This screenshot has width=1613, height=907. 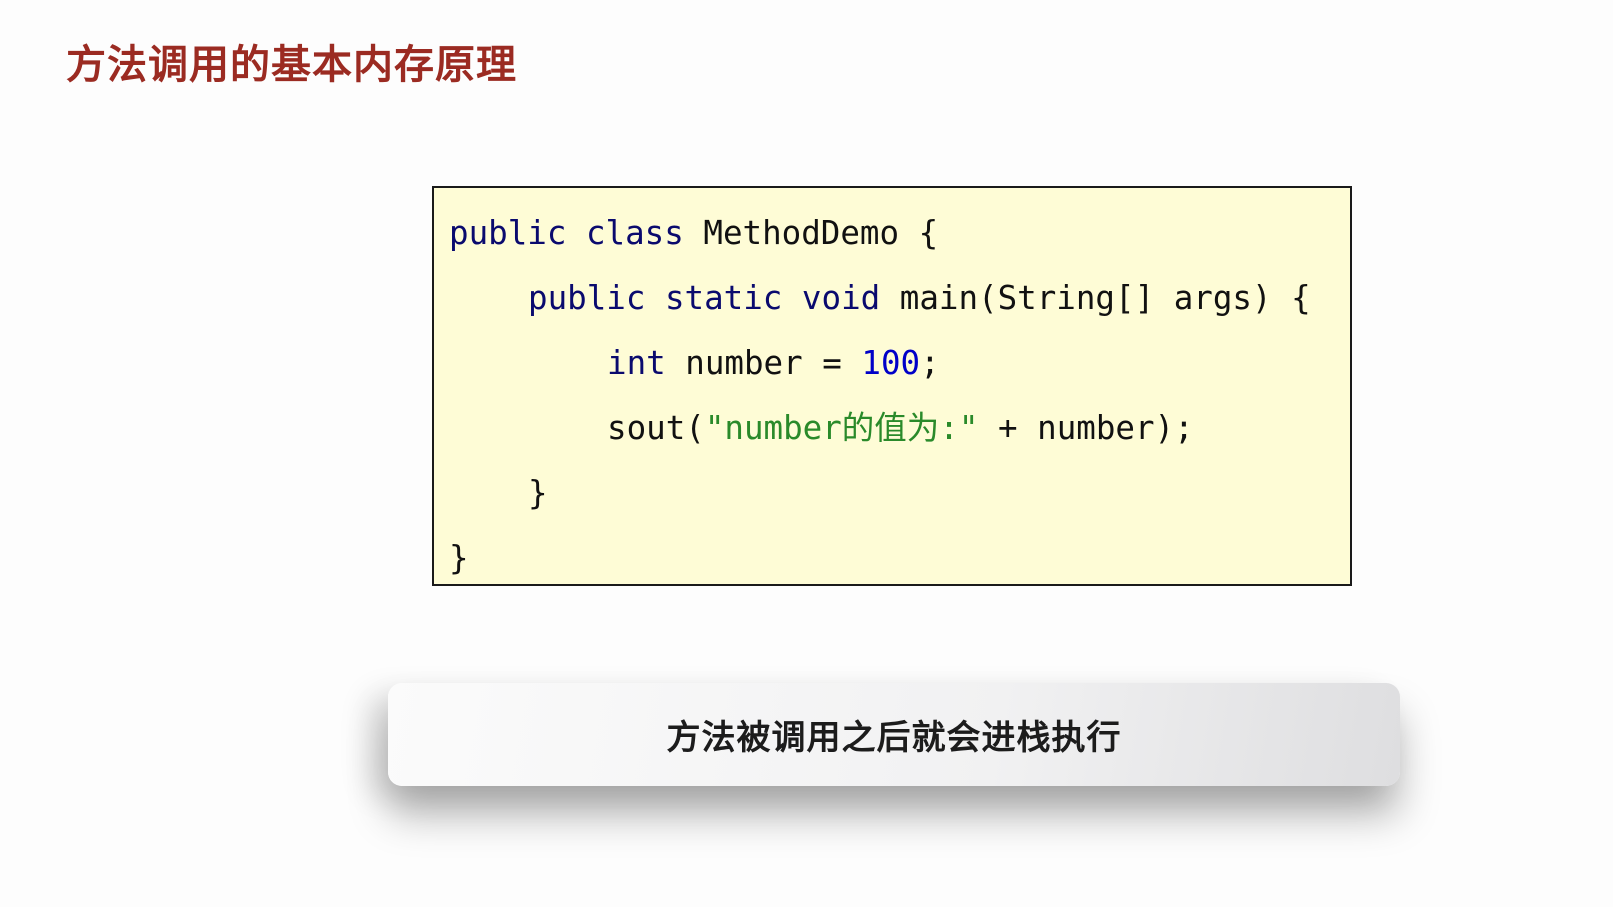 What do you see at coordinates (538, 493) in the screenshot?
I see `code-line-5: }` at bounding box center [538, 493].